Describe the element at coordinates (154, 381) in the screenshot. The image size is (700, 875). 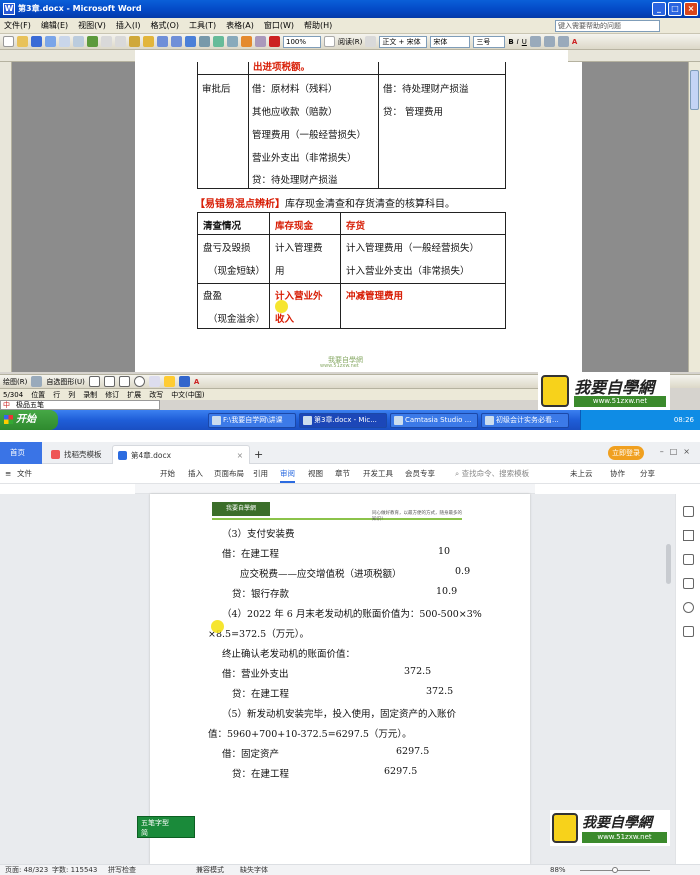
I see `textbox-icon` at that location.